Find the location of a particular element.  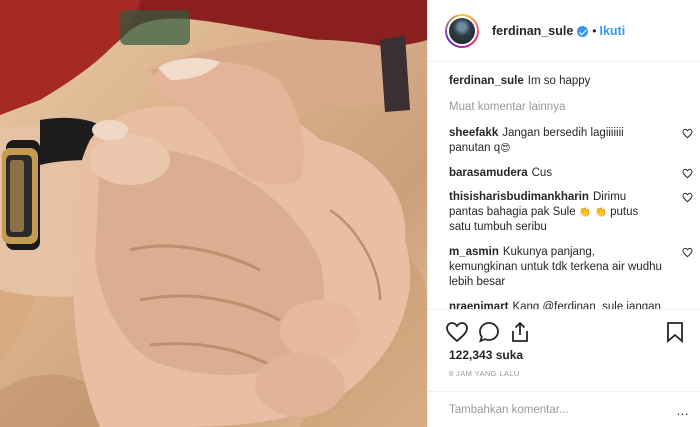

post-caption: ferdinan_sule Im so happy is located at coordinates (560, 81).